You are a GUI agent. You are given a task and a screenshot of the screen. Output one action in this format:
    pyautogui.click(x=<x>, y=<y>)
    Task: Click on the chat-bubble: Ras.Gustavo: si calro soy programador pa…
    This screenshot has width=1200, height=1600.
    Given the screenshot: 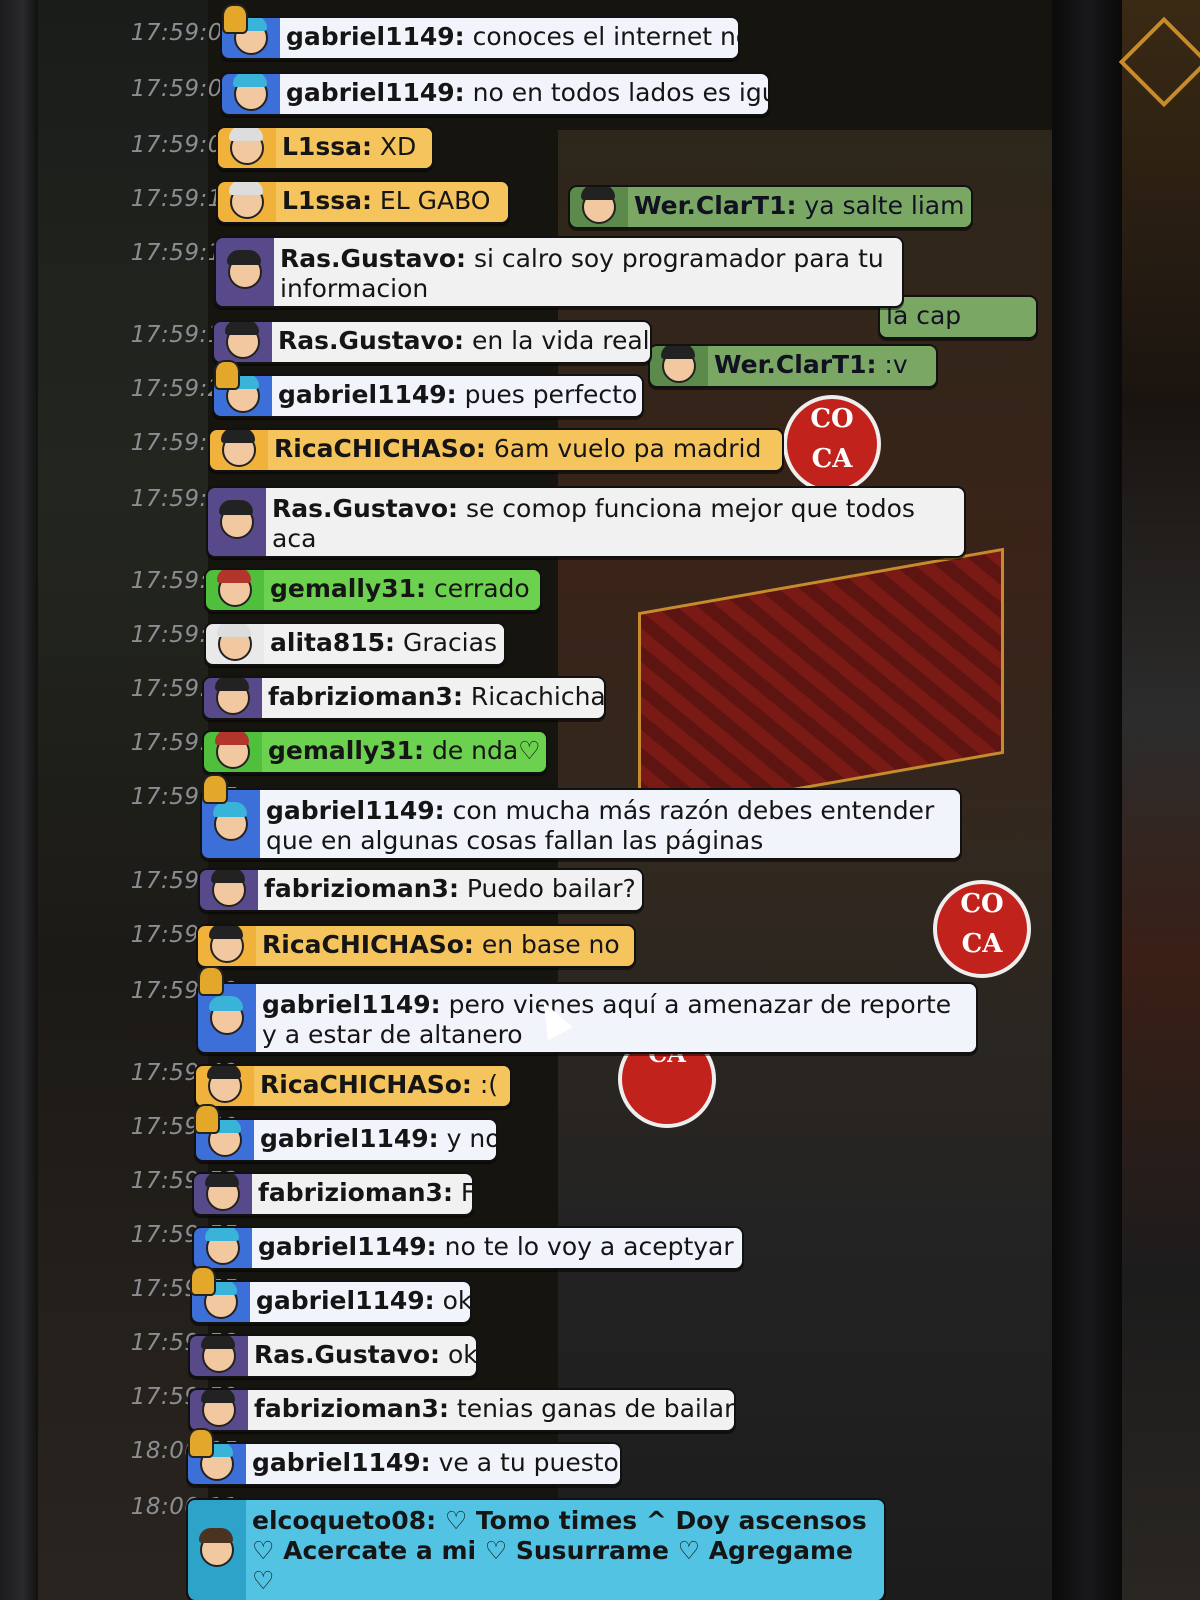 What is the action you would take?
    pyautogui.click(x=559, y=272)
    